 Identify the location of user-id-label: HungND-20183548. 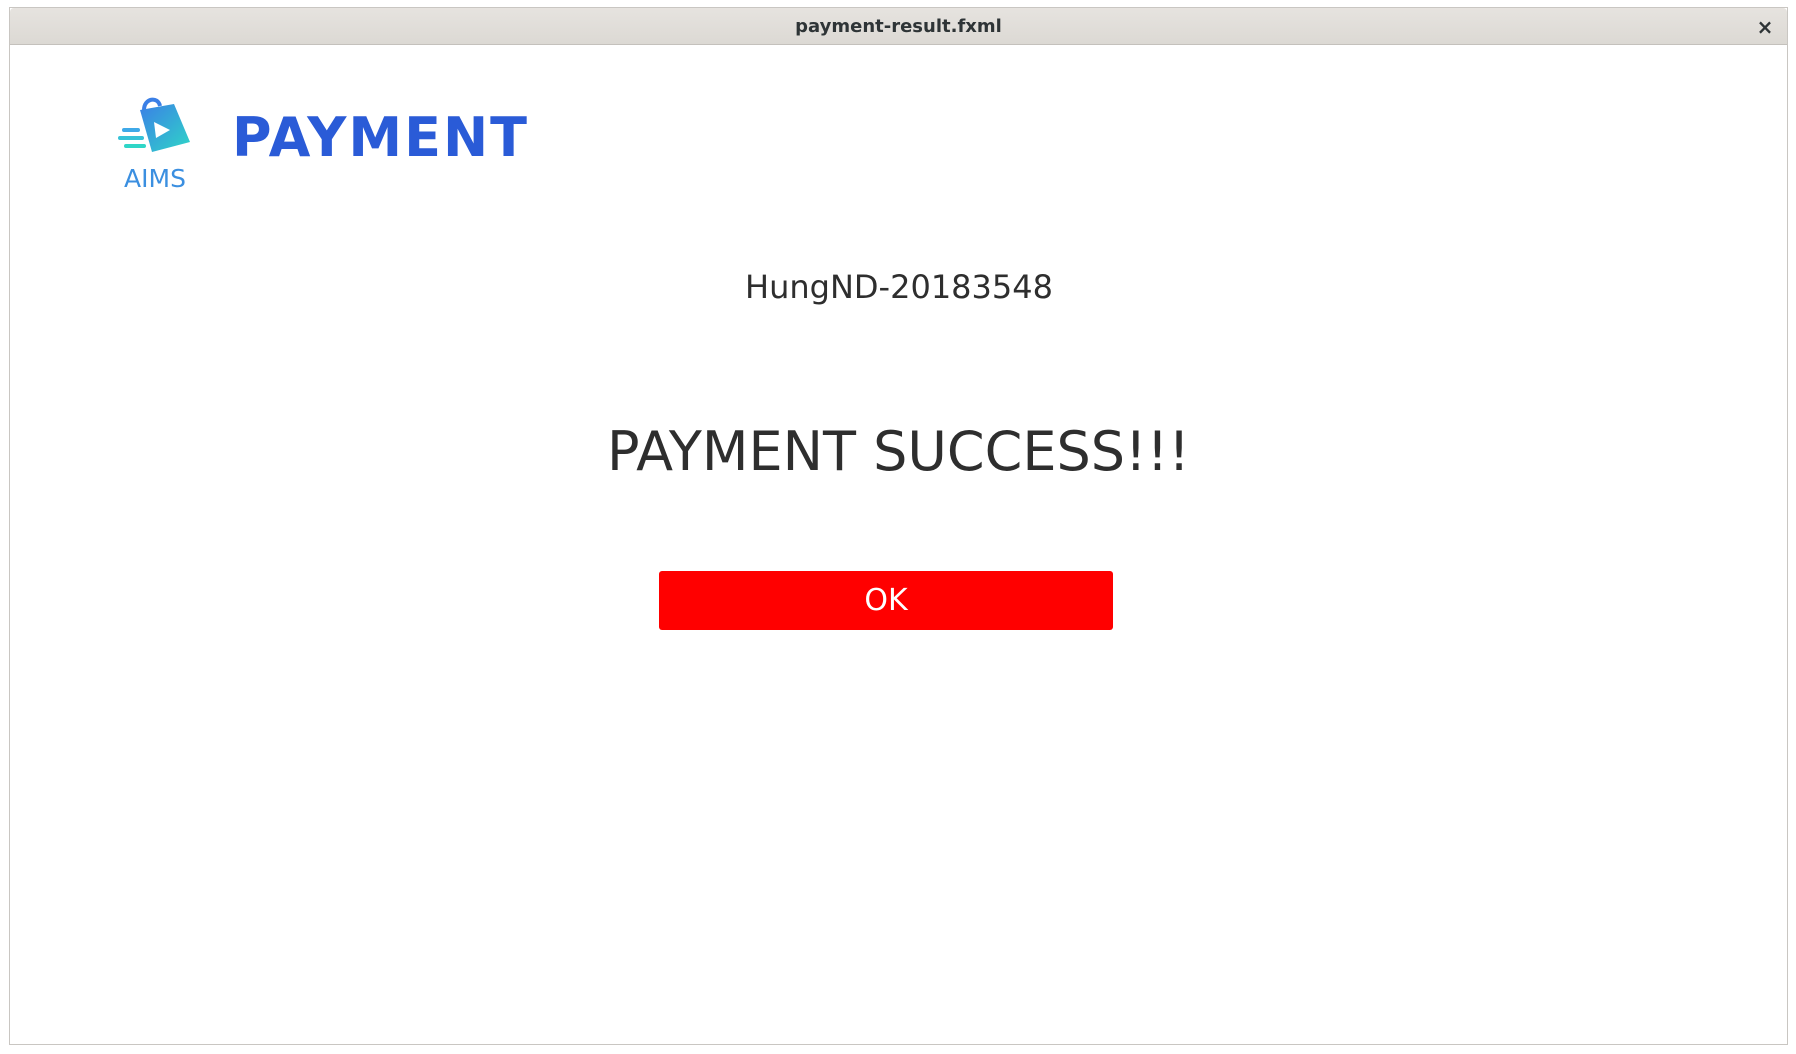
(899, 287).